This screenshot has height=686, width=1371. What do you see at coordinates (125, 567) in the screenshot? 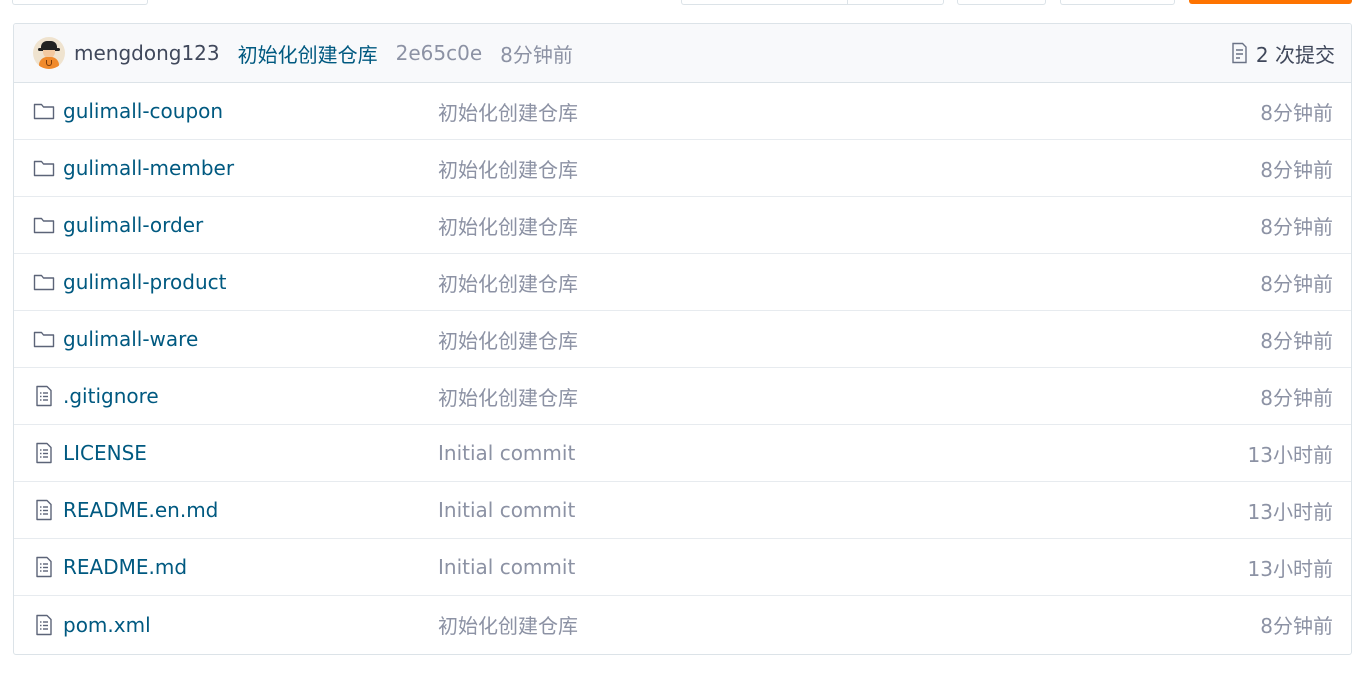
I see `file-link: README.md` at bounding box center [125, 567].